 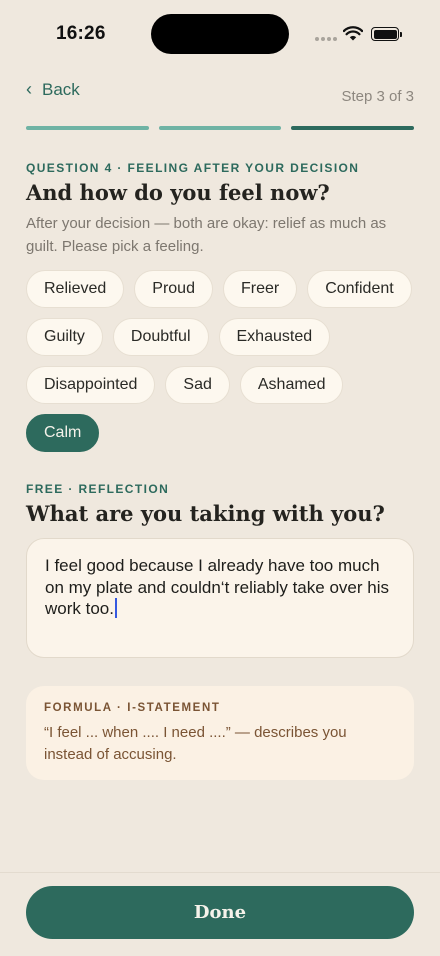 I want to click on feeling-chip-sad: Sad, so click(x=197, y=385).